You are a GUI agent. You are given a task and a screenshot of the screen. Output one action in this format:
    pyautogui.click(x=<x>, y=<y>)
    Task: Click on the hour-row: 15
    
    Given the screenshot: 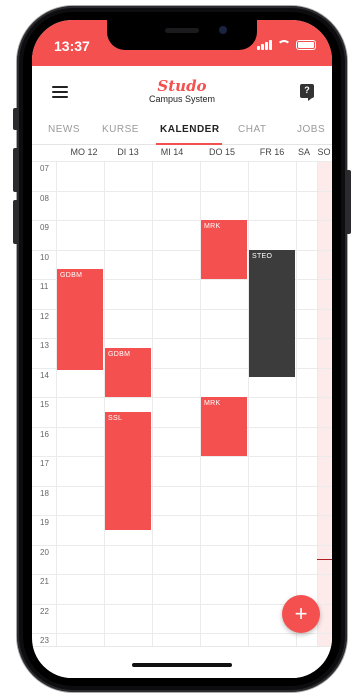 What is the action you would take?
    pyautogui.click(x=182, y=412)
    